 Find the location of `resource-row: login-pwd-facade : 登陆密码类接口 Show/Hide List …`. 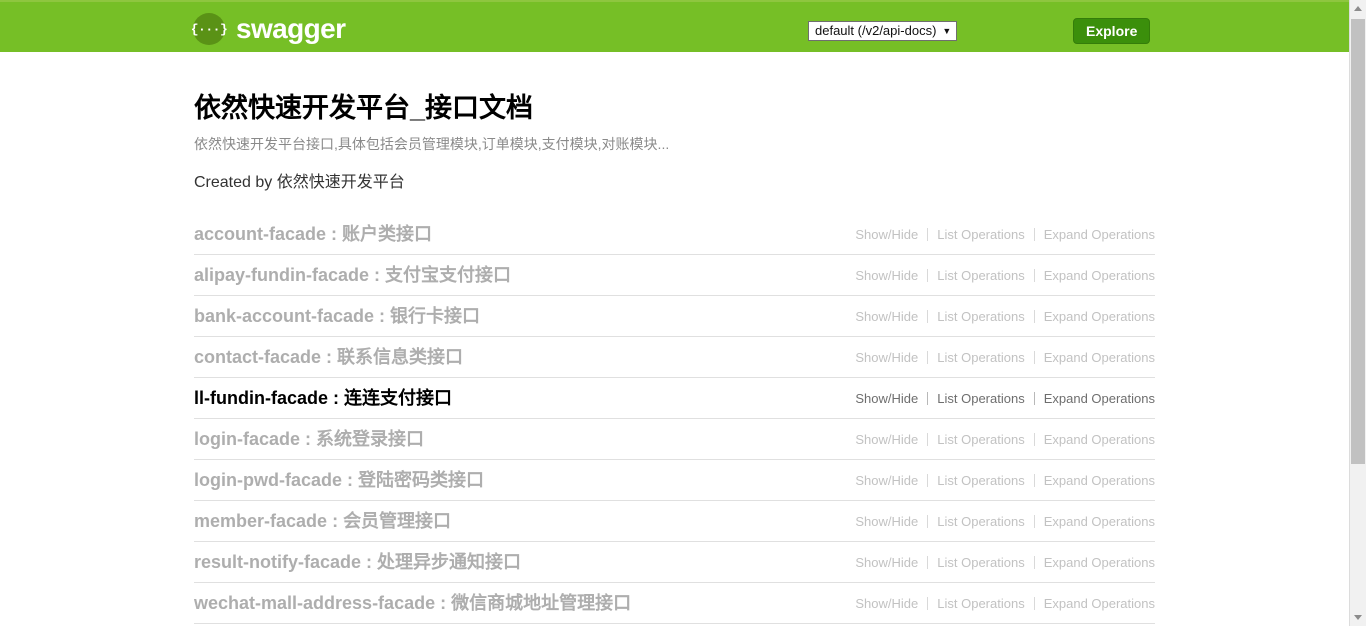

resource-row: login-pwd-facade : 登陆密码类接口 Show/Hide List … is located at coordinates (674, 480).